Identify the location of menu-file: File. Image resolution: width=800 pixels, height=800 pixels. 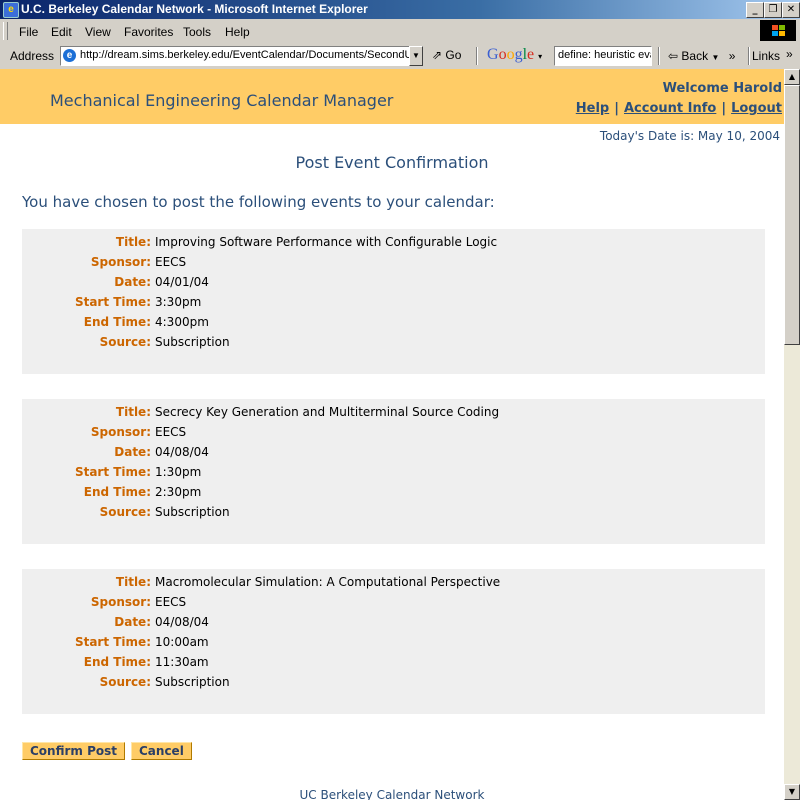
(28, 32).